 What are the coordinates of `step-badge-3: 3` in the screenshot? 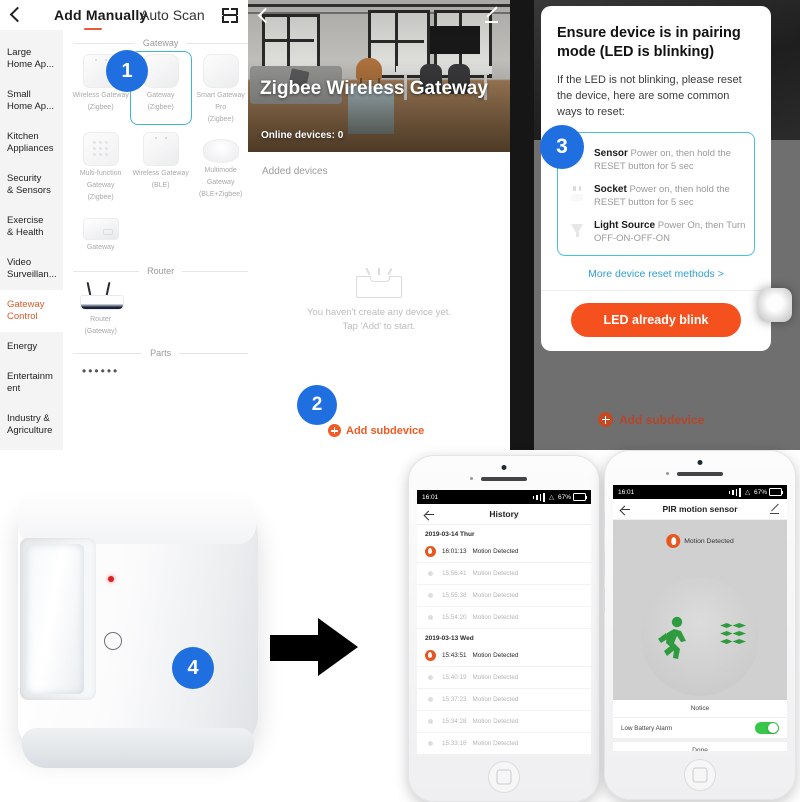 It's located at (562, 147).